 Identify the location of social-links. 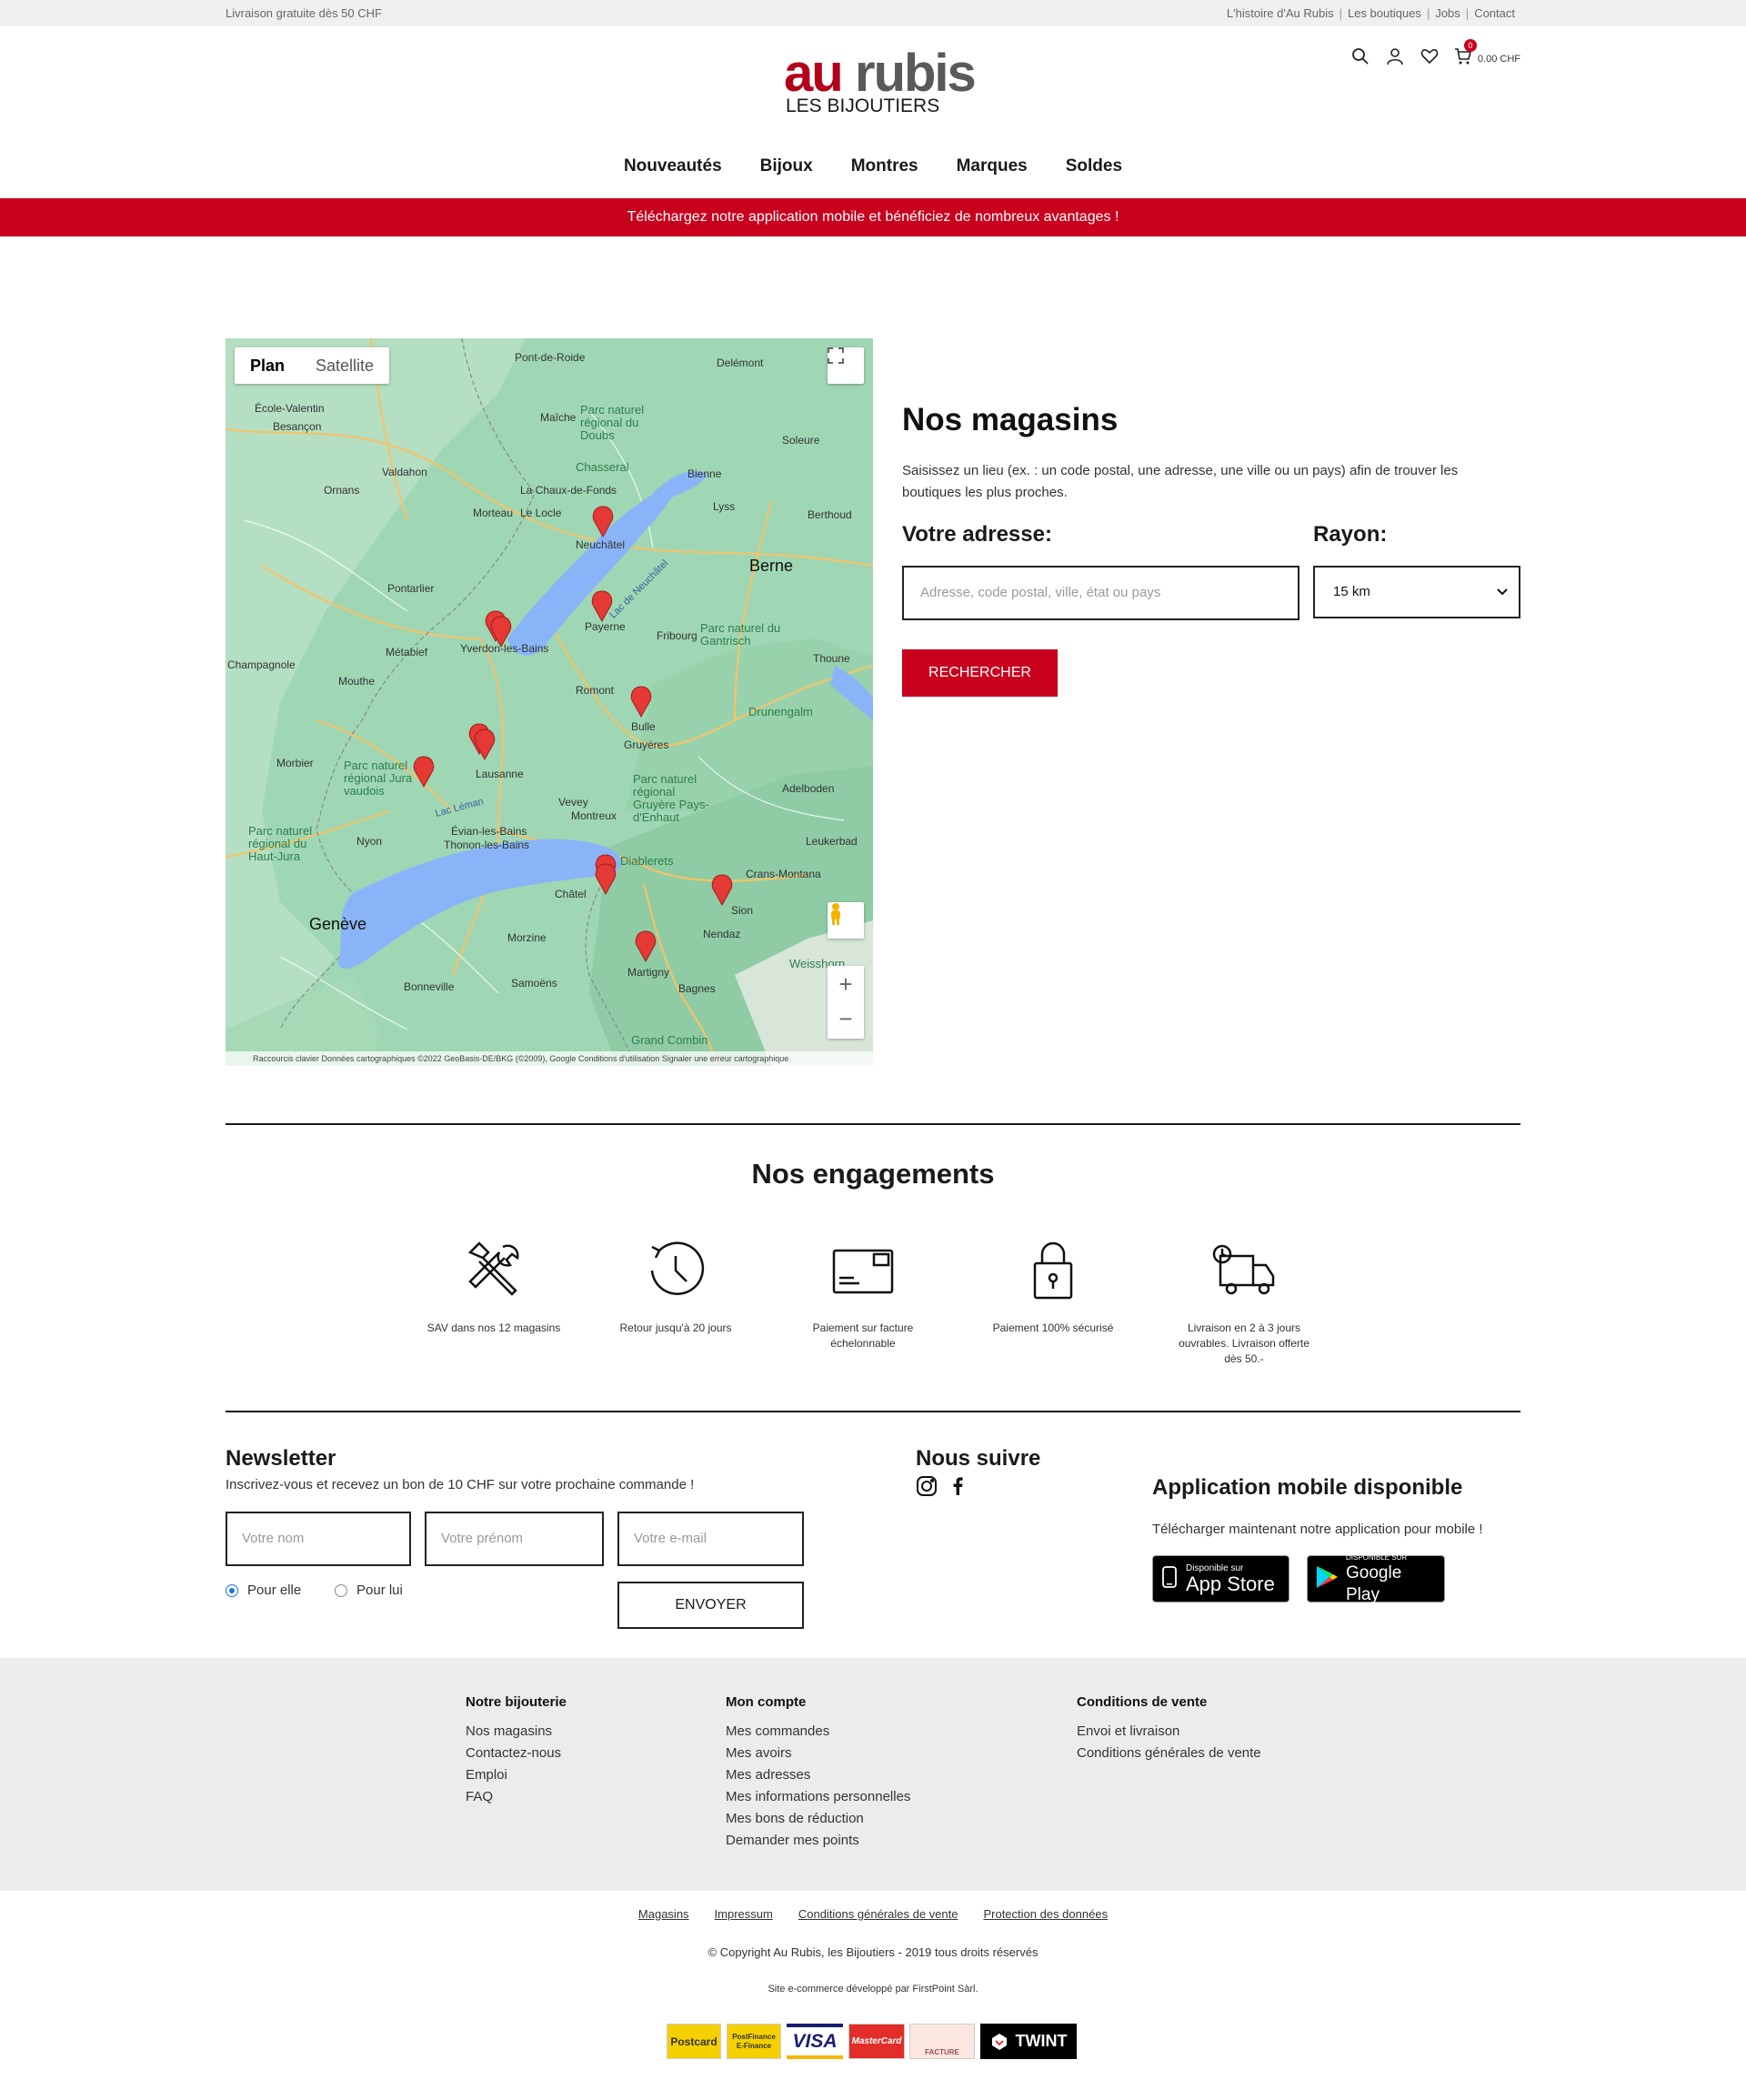
(940, 1488).